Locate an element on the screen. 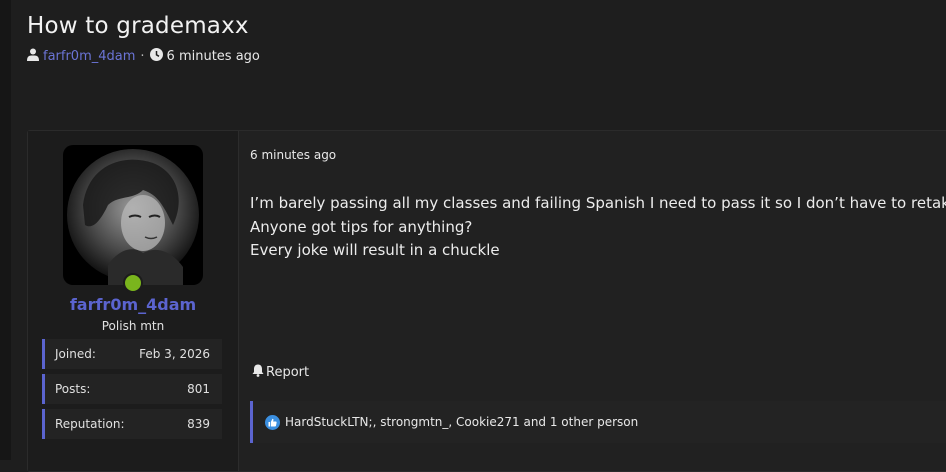 The width and height of the screenshot is (946, 472). report-button: Report is located at coordinates (280, 372).